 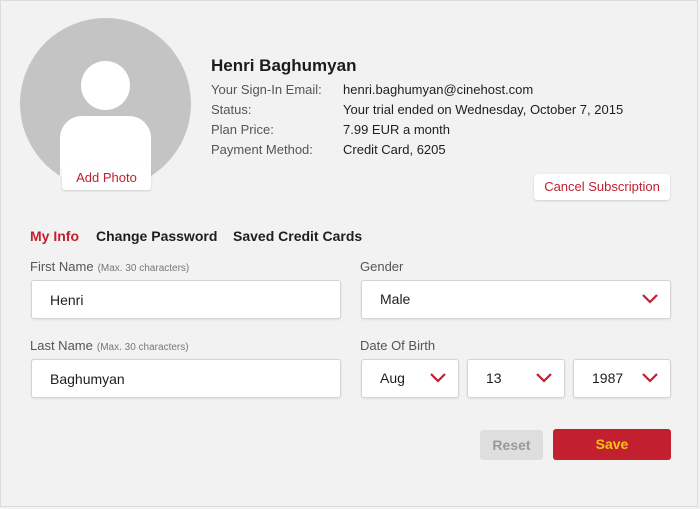 What do you see at coordinates (516, 378) in the screenshot?
I see `dob-day-select: 13` at bounding box center [516, 378].